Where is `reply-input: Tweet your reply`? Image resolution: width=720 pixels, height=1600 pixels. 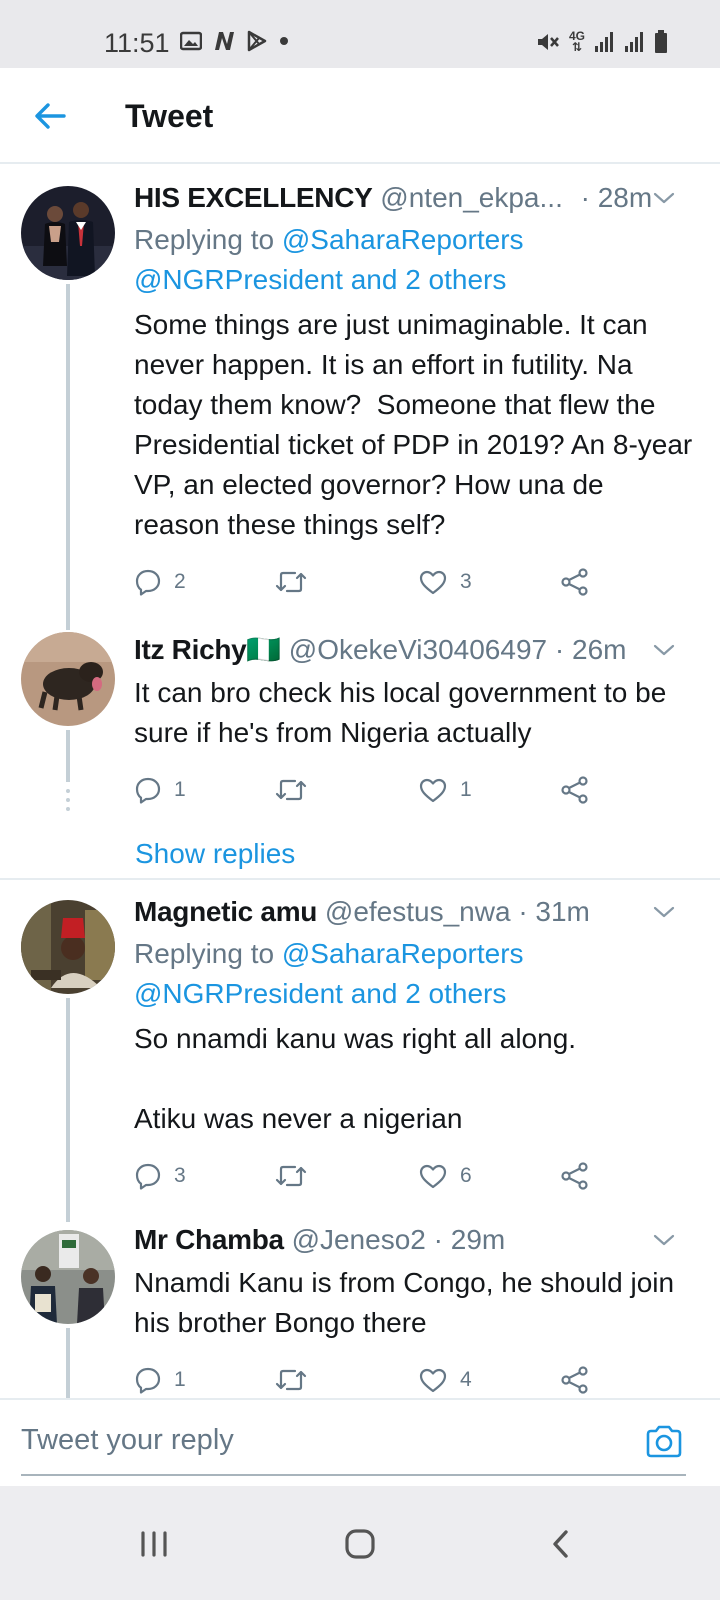 reply-input: Tweet your reply is located at coordinates (127, 1440).